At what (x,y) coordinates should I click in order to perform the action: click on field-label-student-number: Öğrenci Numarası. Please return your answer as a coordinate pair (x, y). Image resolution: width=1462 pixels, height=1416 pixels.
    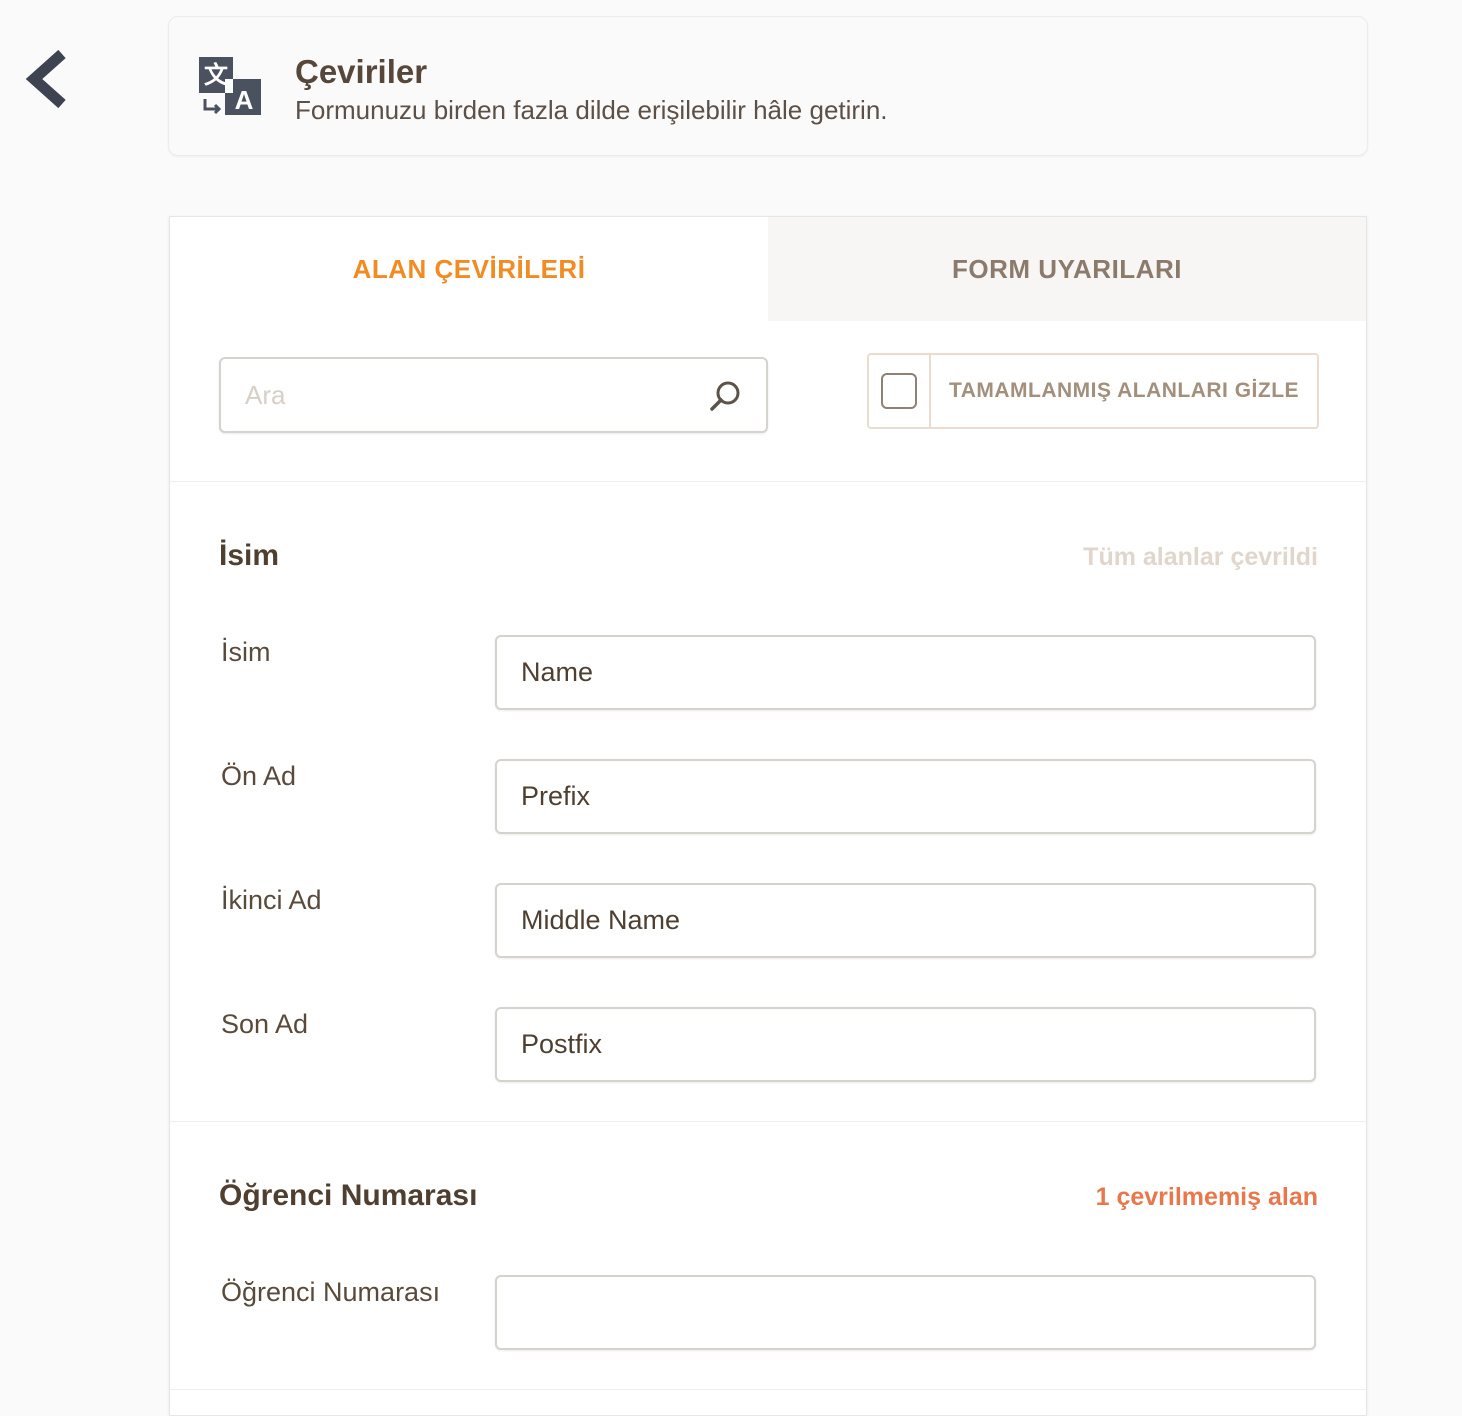
    Looking at the image, I should click on (331, 1292).